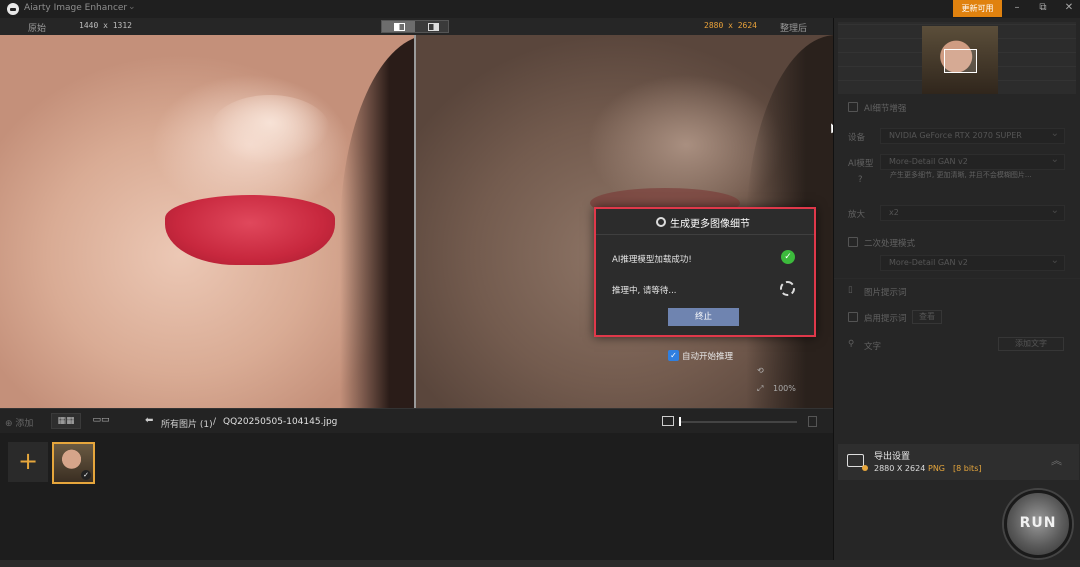 This screenshot has width=1080, height=567. Describe the element at coordinates (850, 290) in the screenshot. I see `document-icon: ▯` at that location.